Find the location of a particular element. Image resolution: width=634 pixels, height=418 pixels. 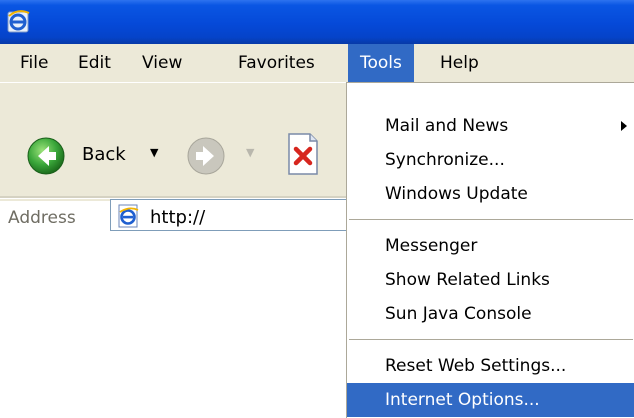

menu-edit: Edit is located at coordinates (94, 63).